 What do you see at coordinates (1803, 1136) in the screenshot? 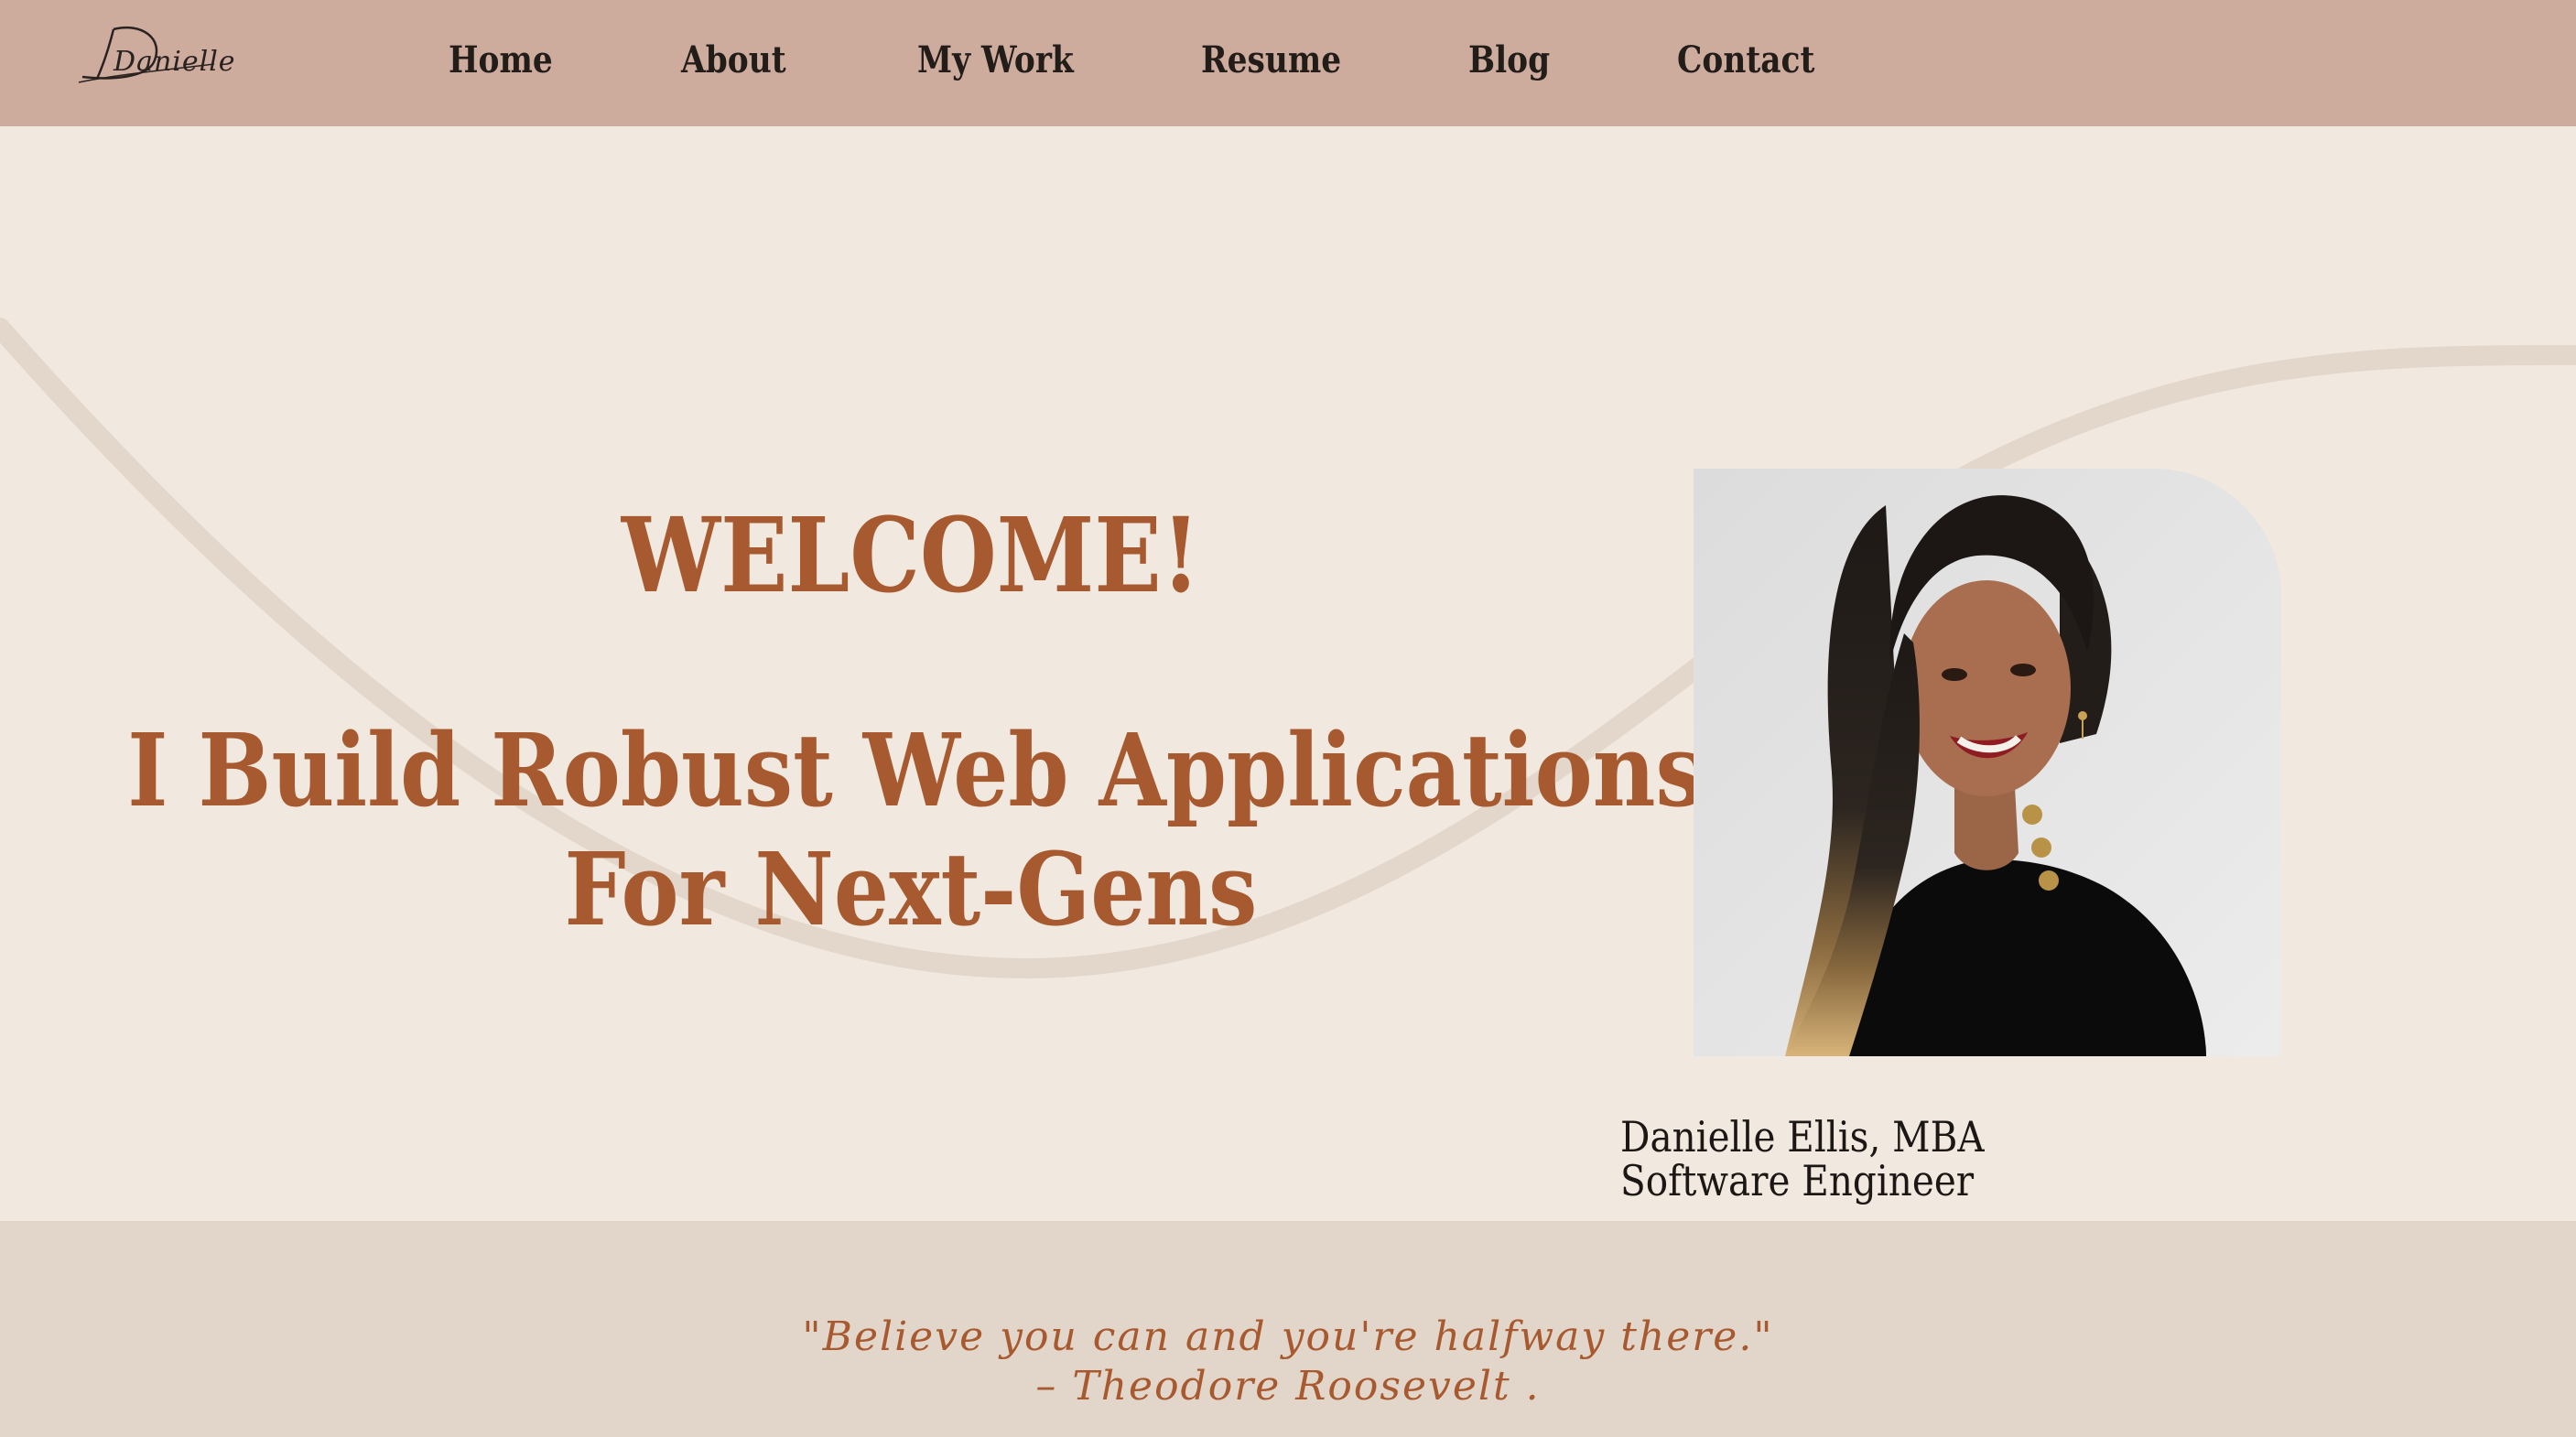
I see `profile-name: Danielle Ellis, MBA` at bounding box center [1803, 1136].